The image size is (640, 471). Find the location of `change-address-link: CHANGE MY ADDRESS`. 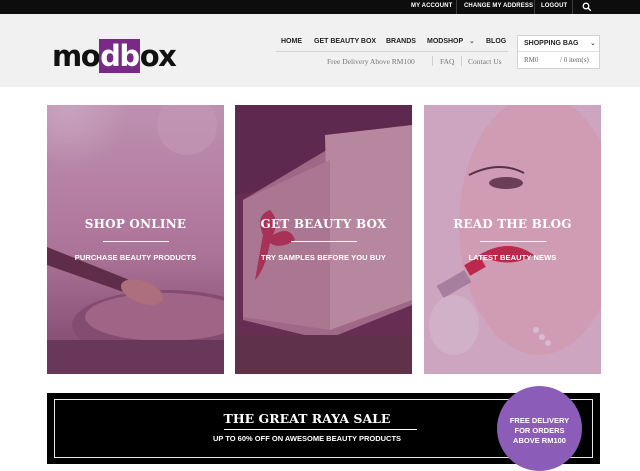

change-address-link: CHANGE MY ADDRESS is located at coordinates (498, 6).